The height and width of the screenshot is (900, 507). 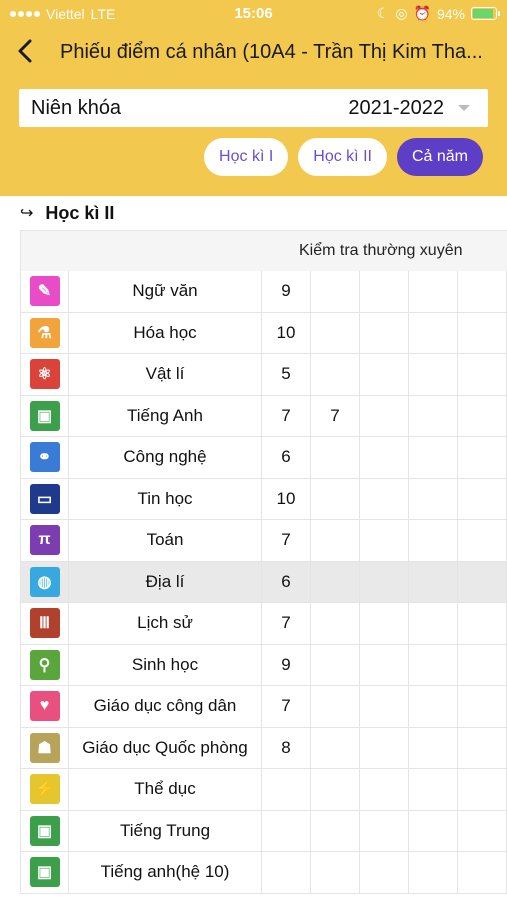 What do you see at coordinates (263, 458) in the screenshot?
I see `table-row: ⚭ Công nghệ 6` at bounding box center [263, 458].